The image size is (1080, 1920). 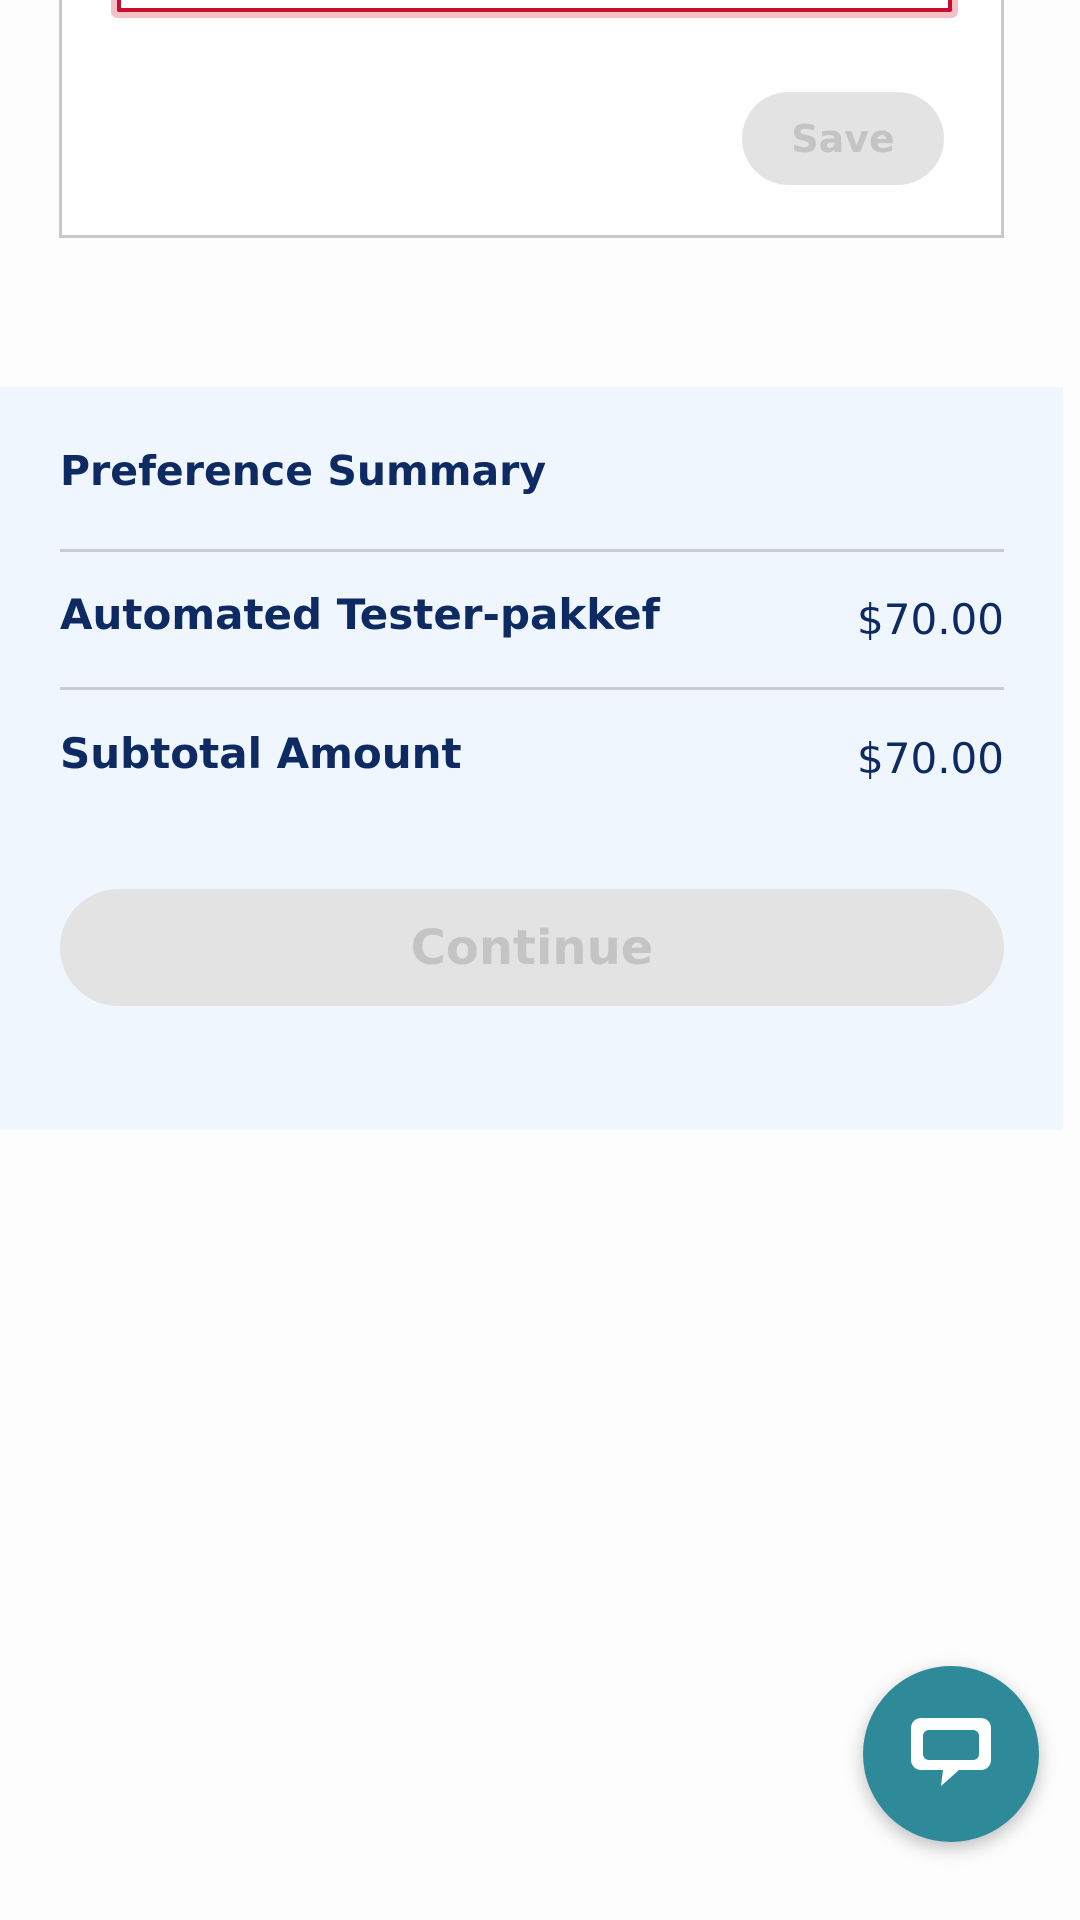 What do you see at coordinates (360, 614) in the screenshot?
I see `item-label: Automated Tester-pakkef` at bounding box center [360, 614].